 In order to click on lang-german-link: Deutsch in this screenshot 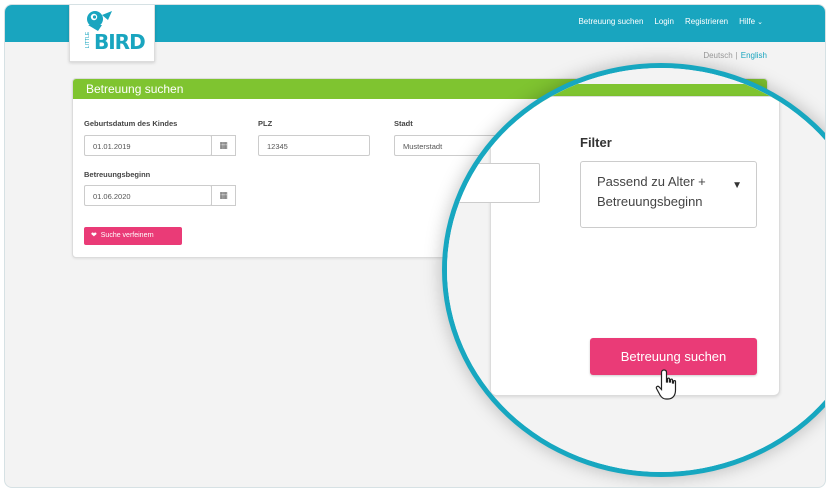, I will do `click(717, 55)`.